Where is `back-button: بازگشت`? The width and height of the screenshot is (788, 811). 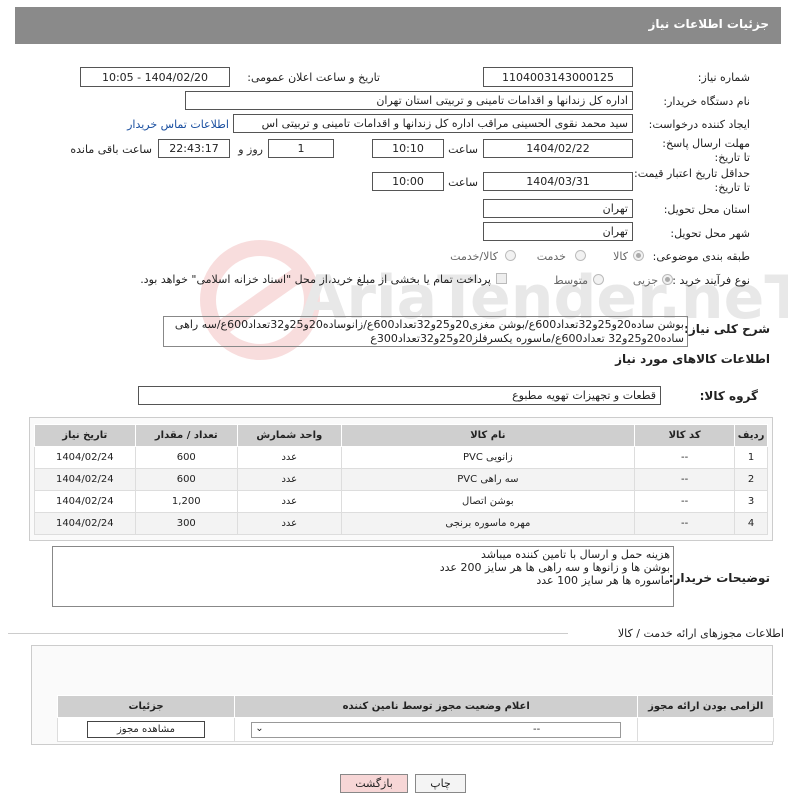
back-button: بازگشت is located at coordinates (374, 783).